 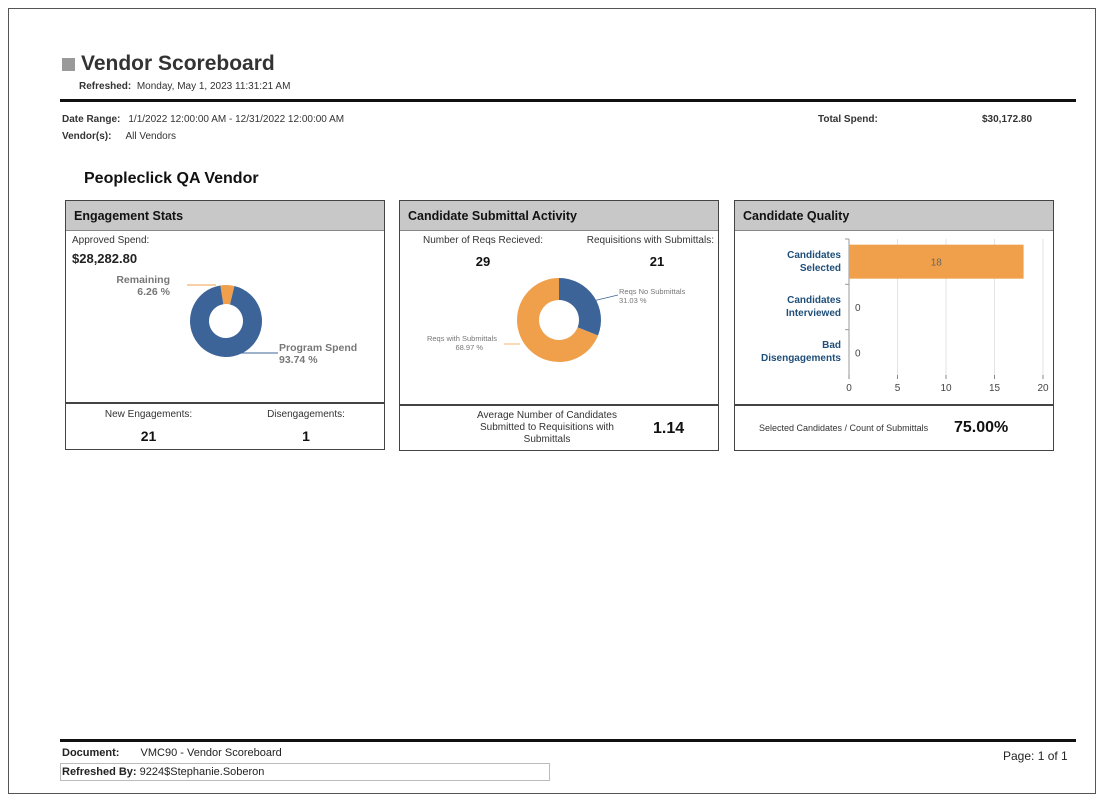 What do you see at coordinates (91, 119) in the screenshot?
I see `date-range-label: Date Range:` at bounding box center [91, 119].